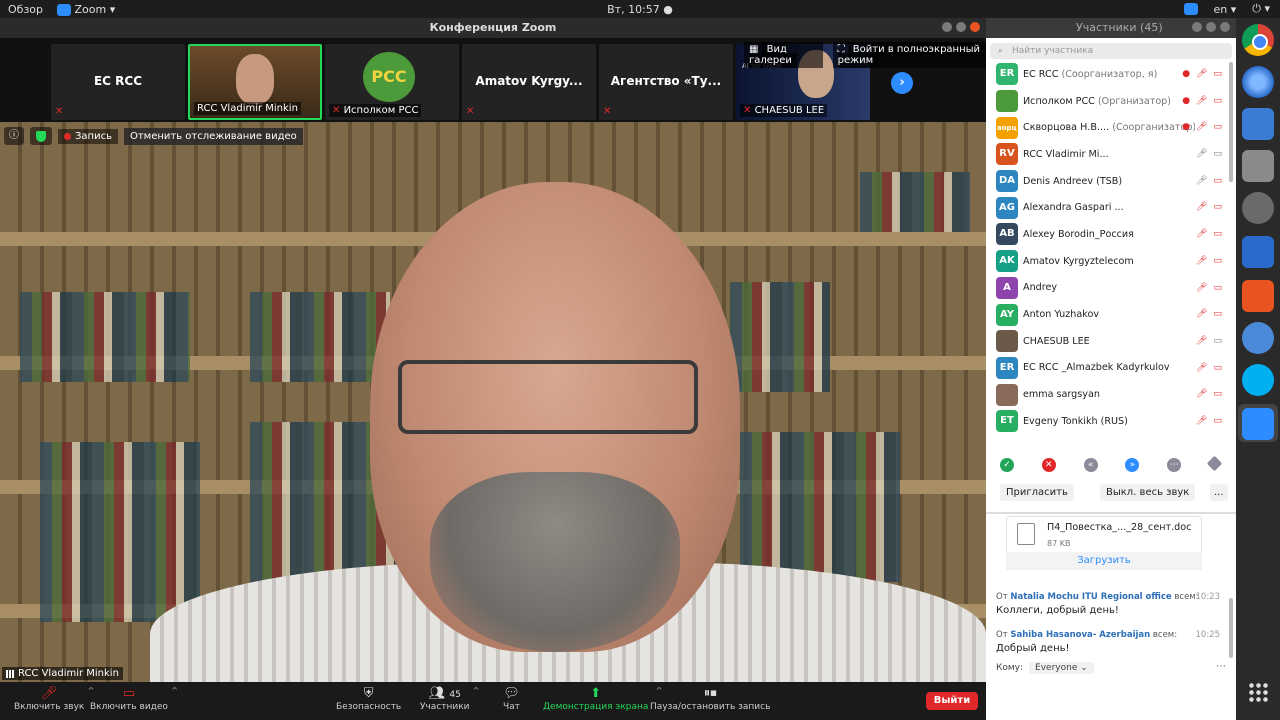 The height and width of the screenshot is (720, 1280). Describe the element at coordinates (1090, 597) in the screenshot. I see `message-sender: Natalia Mochu ITU Regional office` at that location.